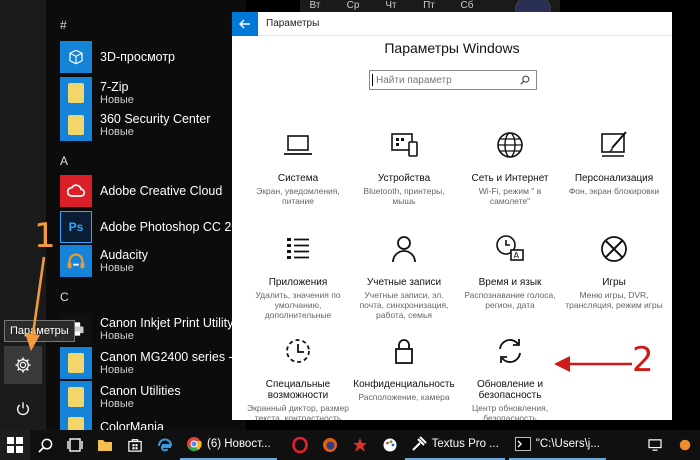  What do you see at coordinates (510, 248) in the screenshot?
I see `time-language-icon: A` at bounding box center [510, 248].